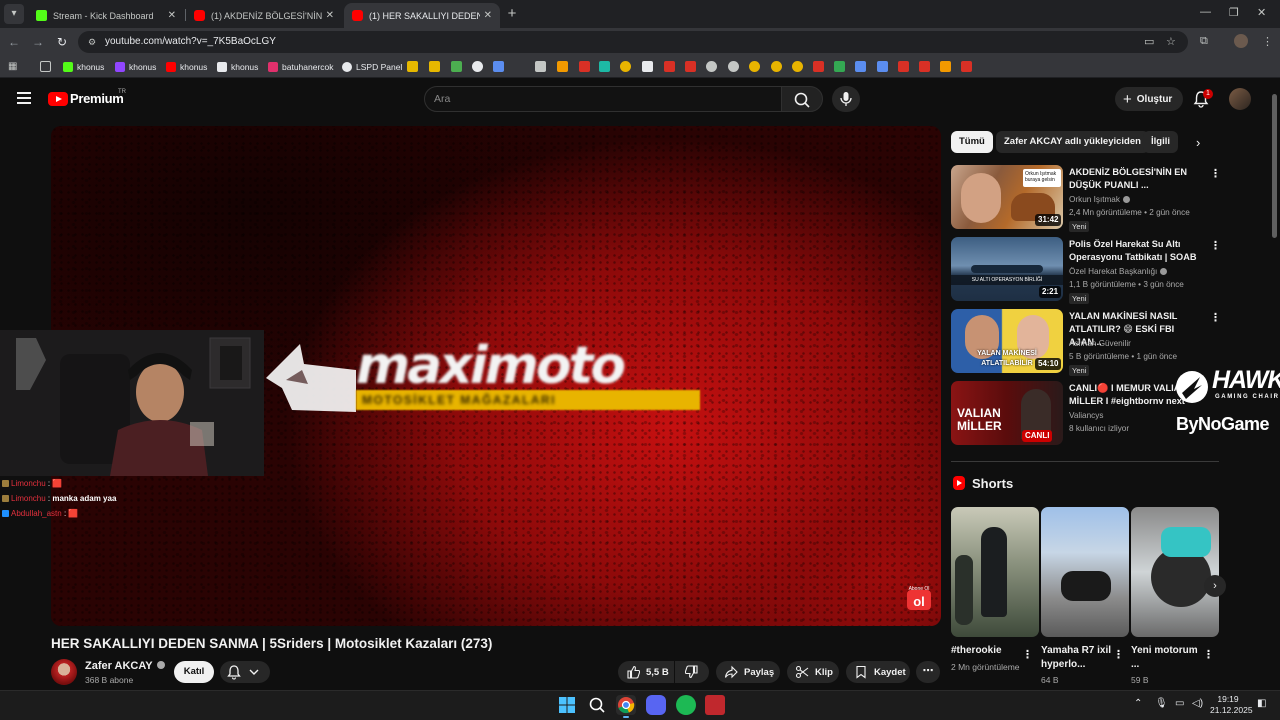 The height and width of the screenshot is (720, 1280). Describe the element at coordinates (1267, 41) in the screenshot. I see `browser-menu-icon: ⋮` at that location.